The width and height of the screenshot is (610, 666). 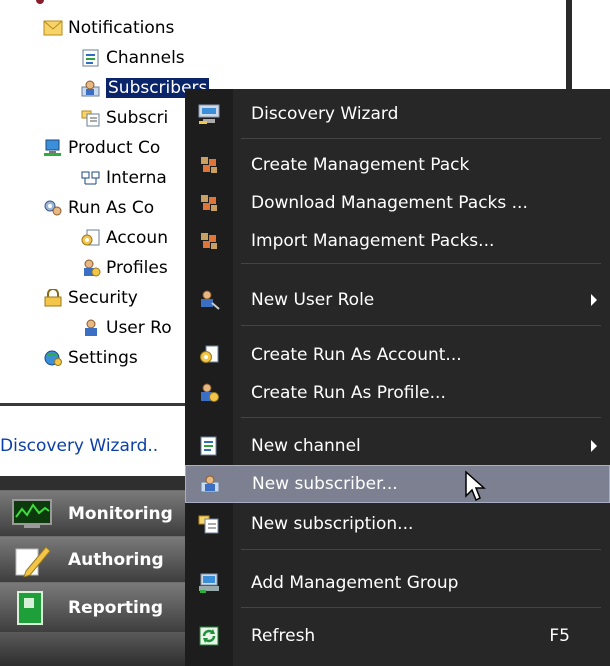 What do you see at coordinates (53, 358) in the screenshot?
I see `settings-icon` at bounding box center [53, 358].